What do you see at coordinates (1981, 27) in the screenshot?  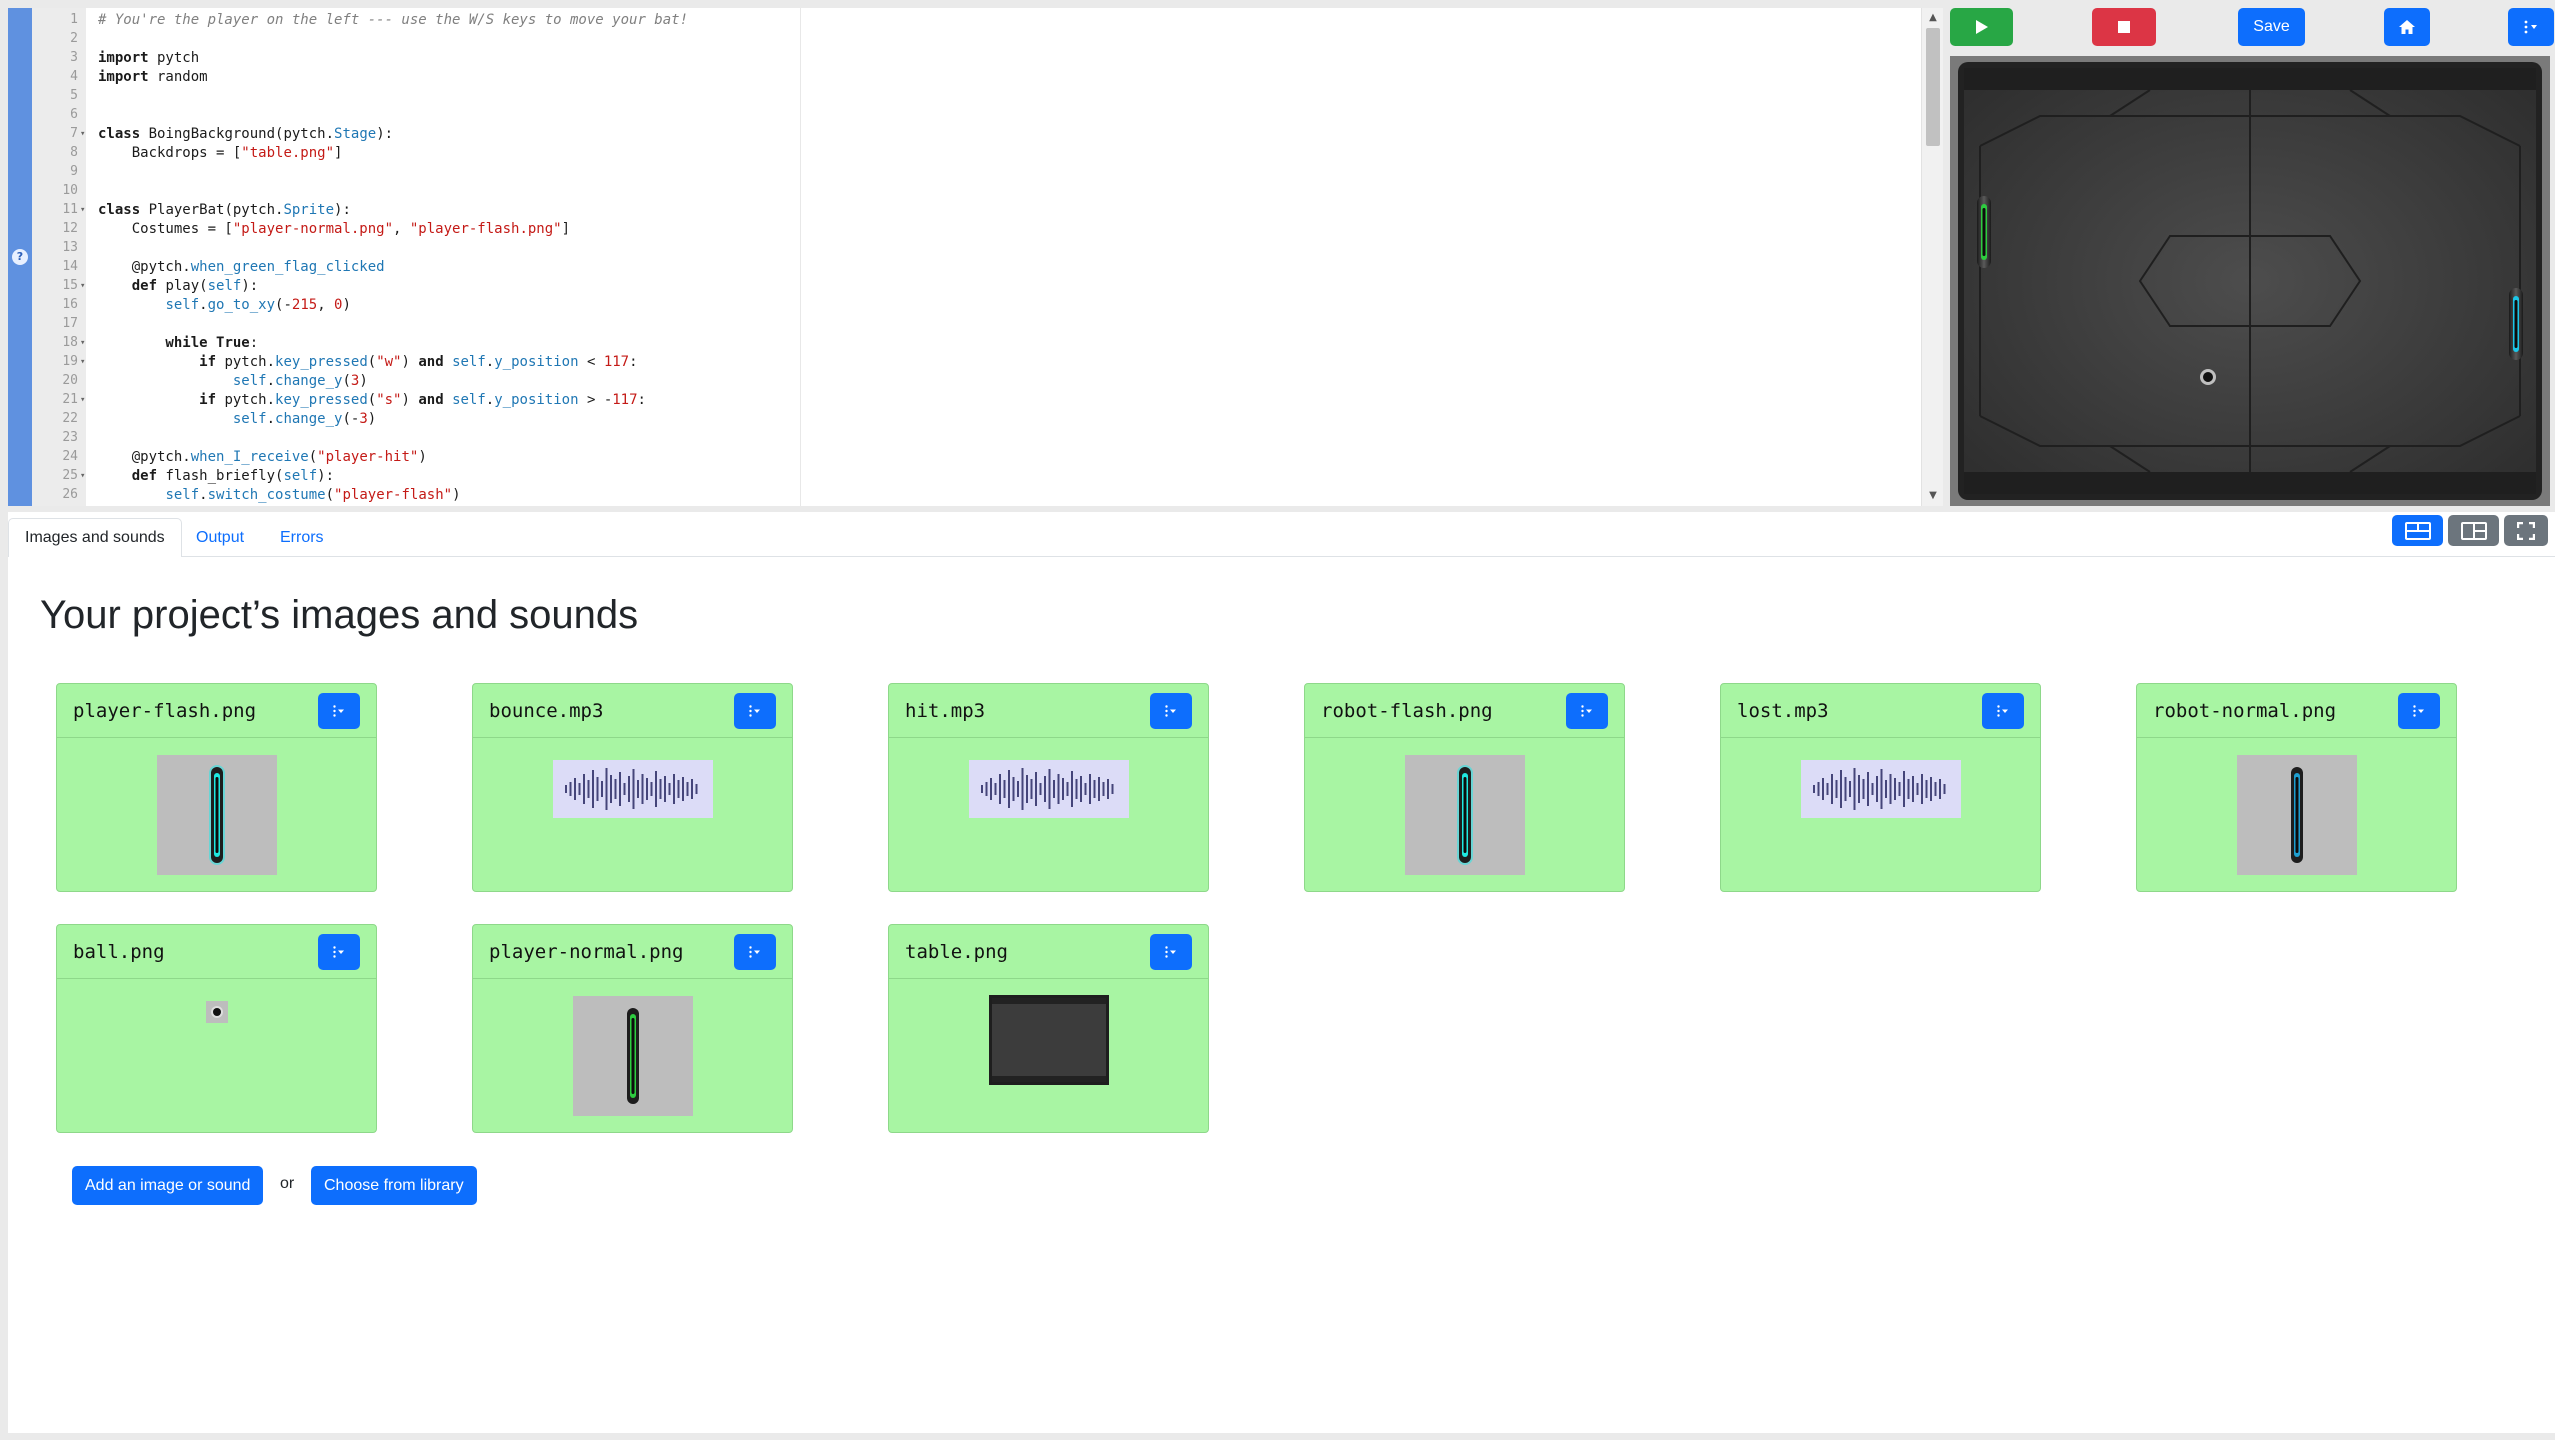 I see `green-flag-button` at bounding box center [1981, 27].